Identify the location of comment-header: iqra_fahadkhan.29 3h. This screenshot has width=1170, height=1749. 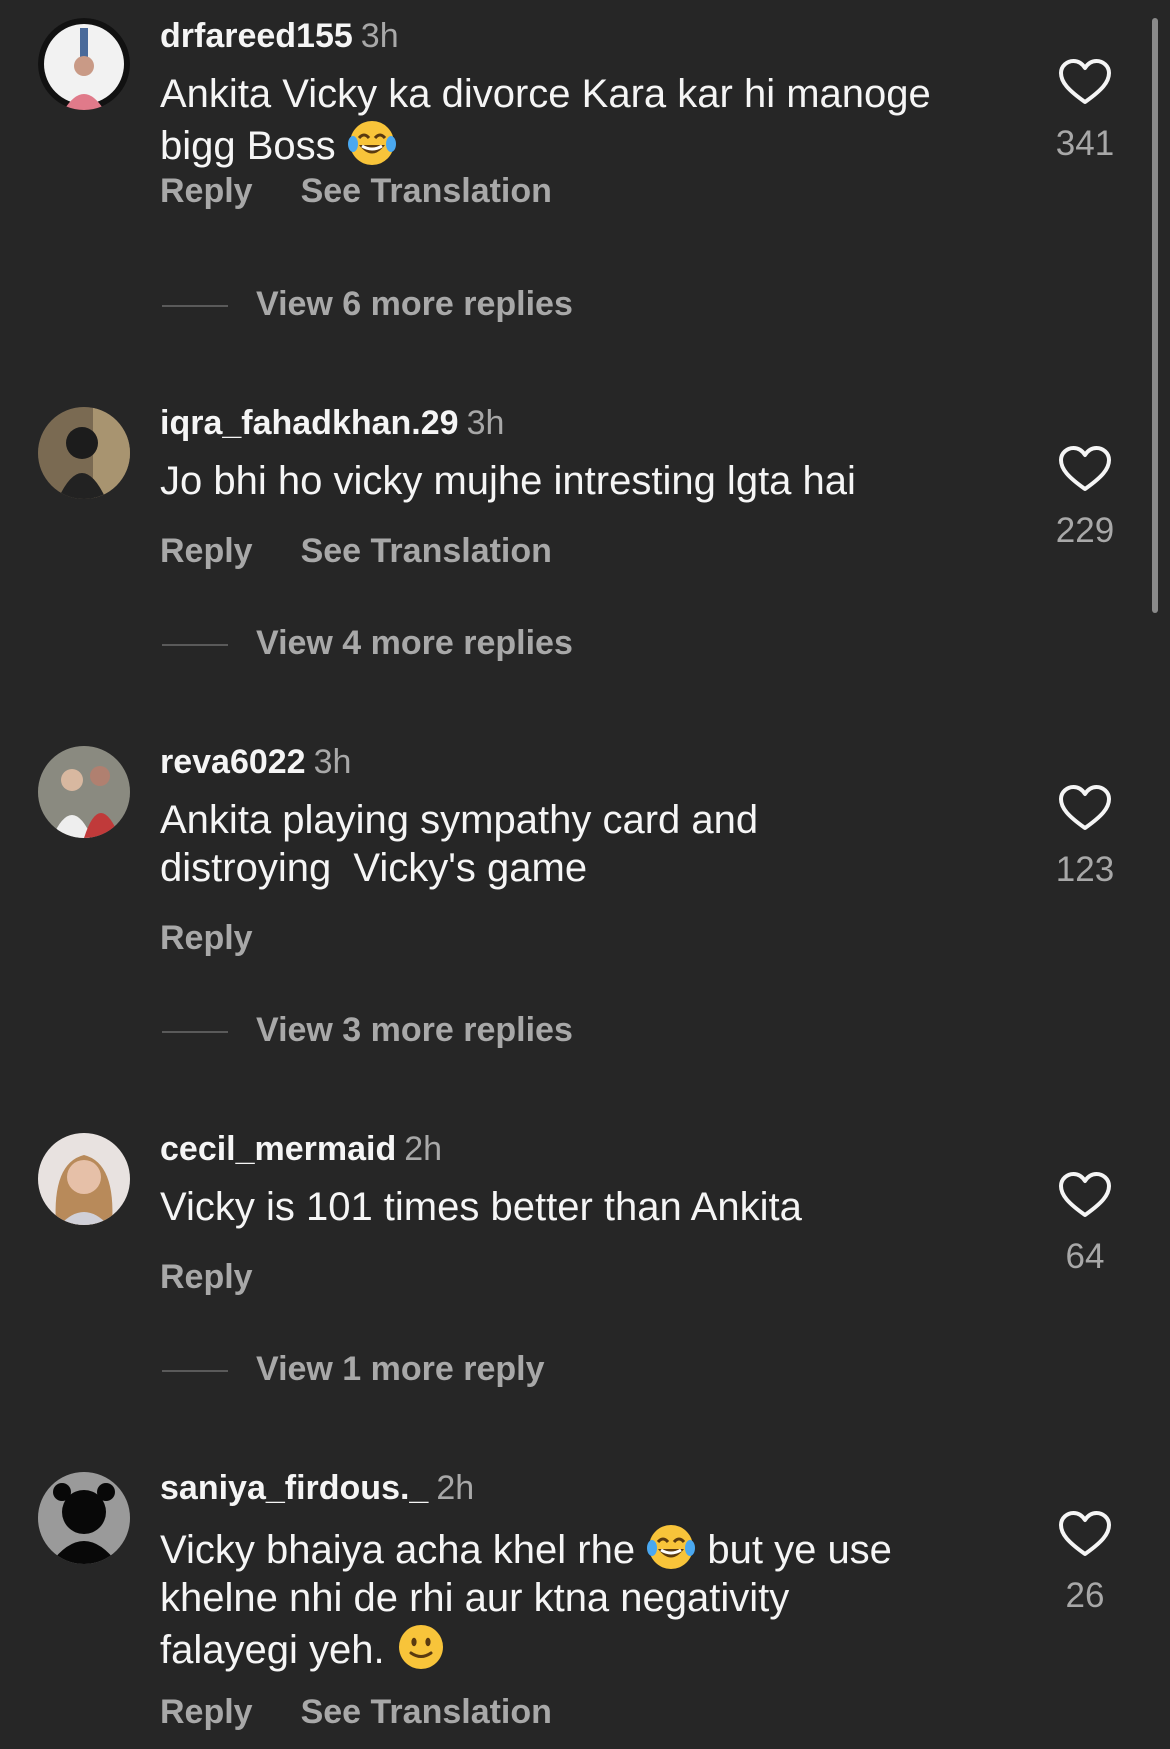
(332, 423).